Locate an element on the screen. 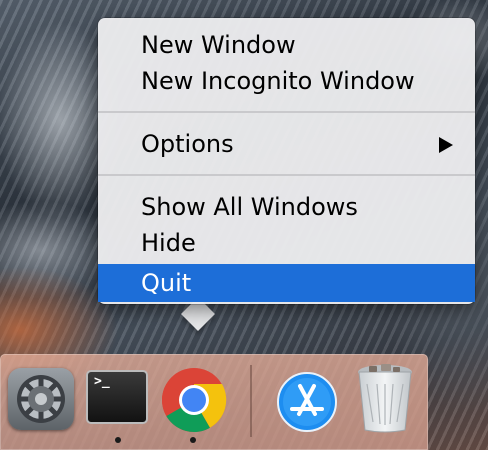 The height and width of the screenshot is (450, 488). trash-icon is located at coordinates (385, 398).